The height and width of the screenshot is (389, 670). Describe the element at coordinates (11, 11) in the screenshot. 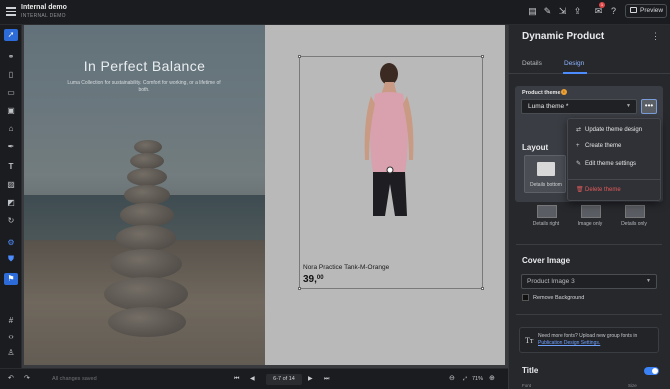

I see `menu-icon` at that location.